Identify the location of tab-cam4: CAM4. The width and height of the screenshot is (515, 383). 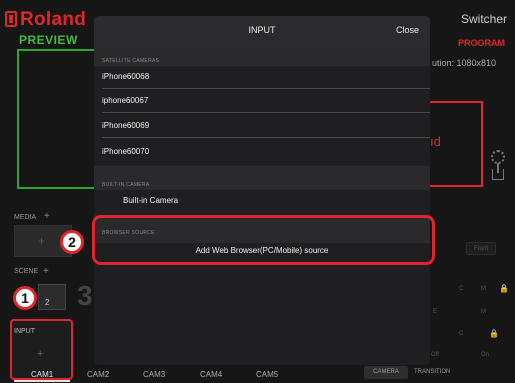
(211, 374).